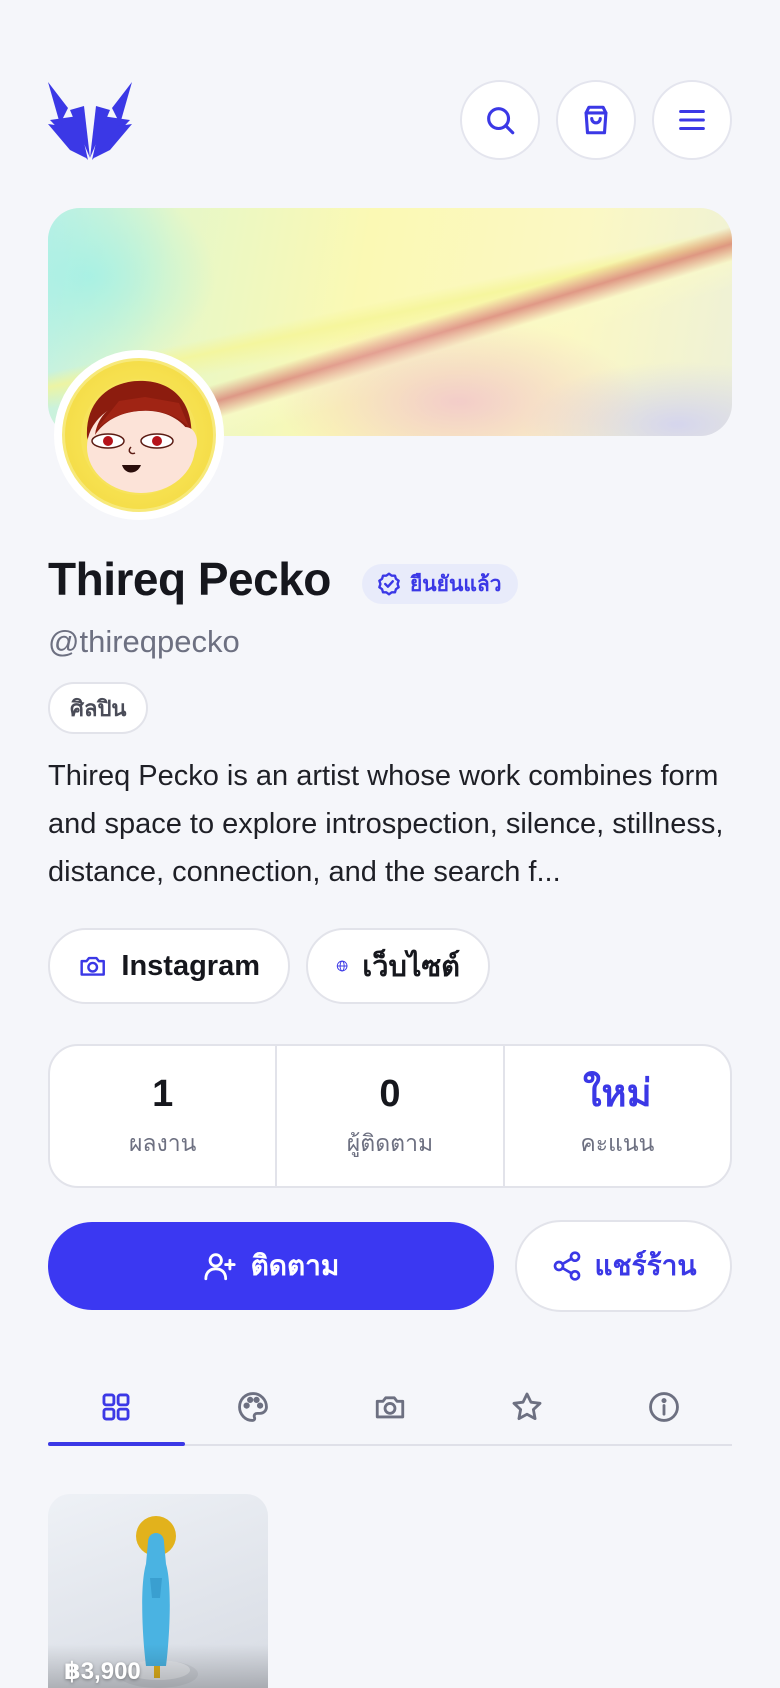 This screenshot has height=1688, width=780. I want to click on info-icon, so click(663, 1407).